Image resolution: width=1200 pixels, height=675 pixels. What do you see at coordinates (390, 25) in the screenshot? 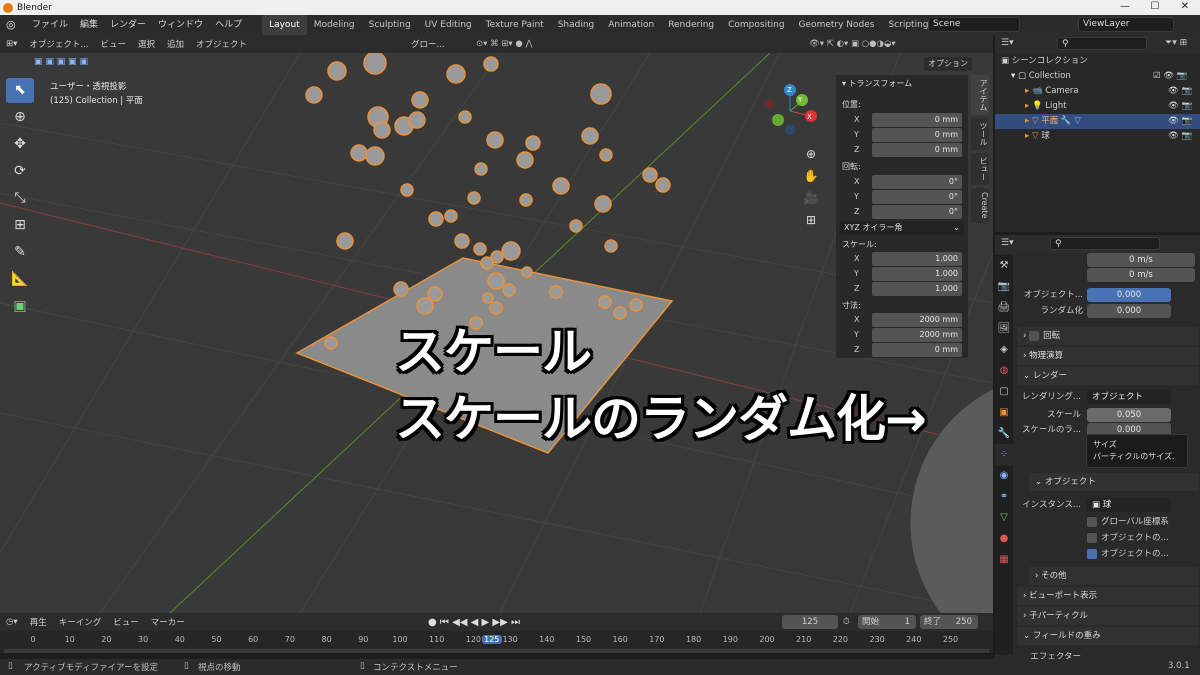
I see `tab-sculpting: Sculpting` at bounding box center [390, 25].